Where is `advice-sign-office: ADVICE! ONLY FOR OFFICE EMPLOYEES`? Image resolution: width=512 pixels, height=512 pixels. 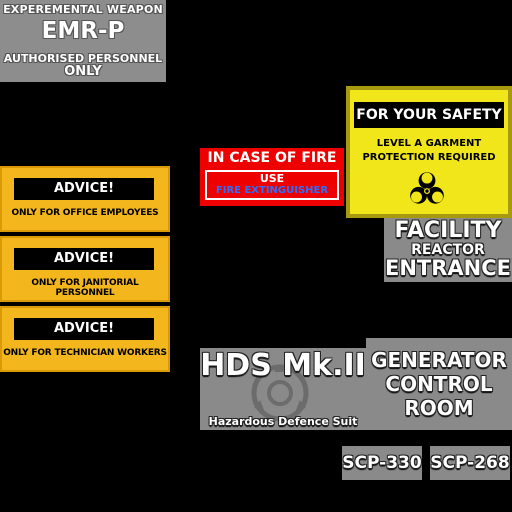
advice-sign-office: ADVICE! ONLY FOR OFFICE EMPLOYEES is located at coordinates (85, 199).